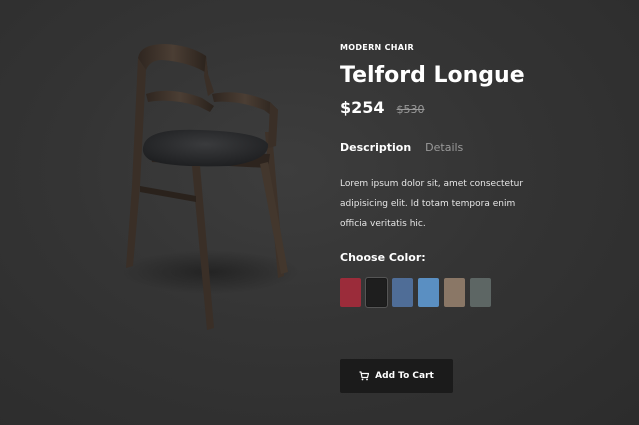 The width and height of the screenshot is (639, 425). I want to click on add-to-cart-label: Add To Cart, so click(404, 376).